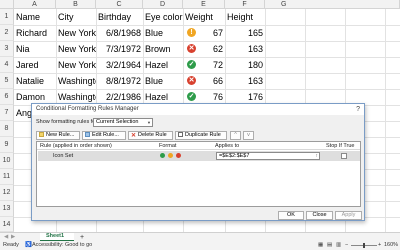 The image size is (400, 250). I want to click on delete-icon: ✕, so click(134, 136).